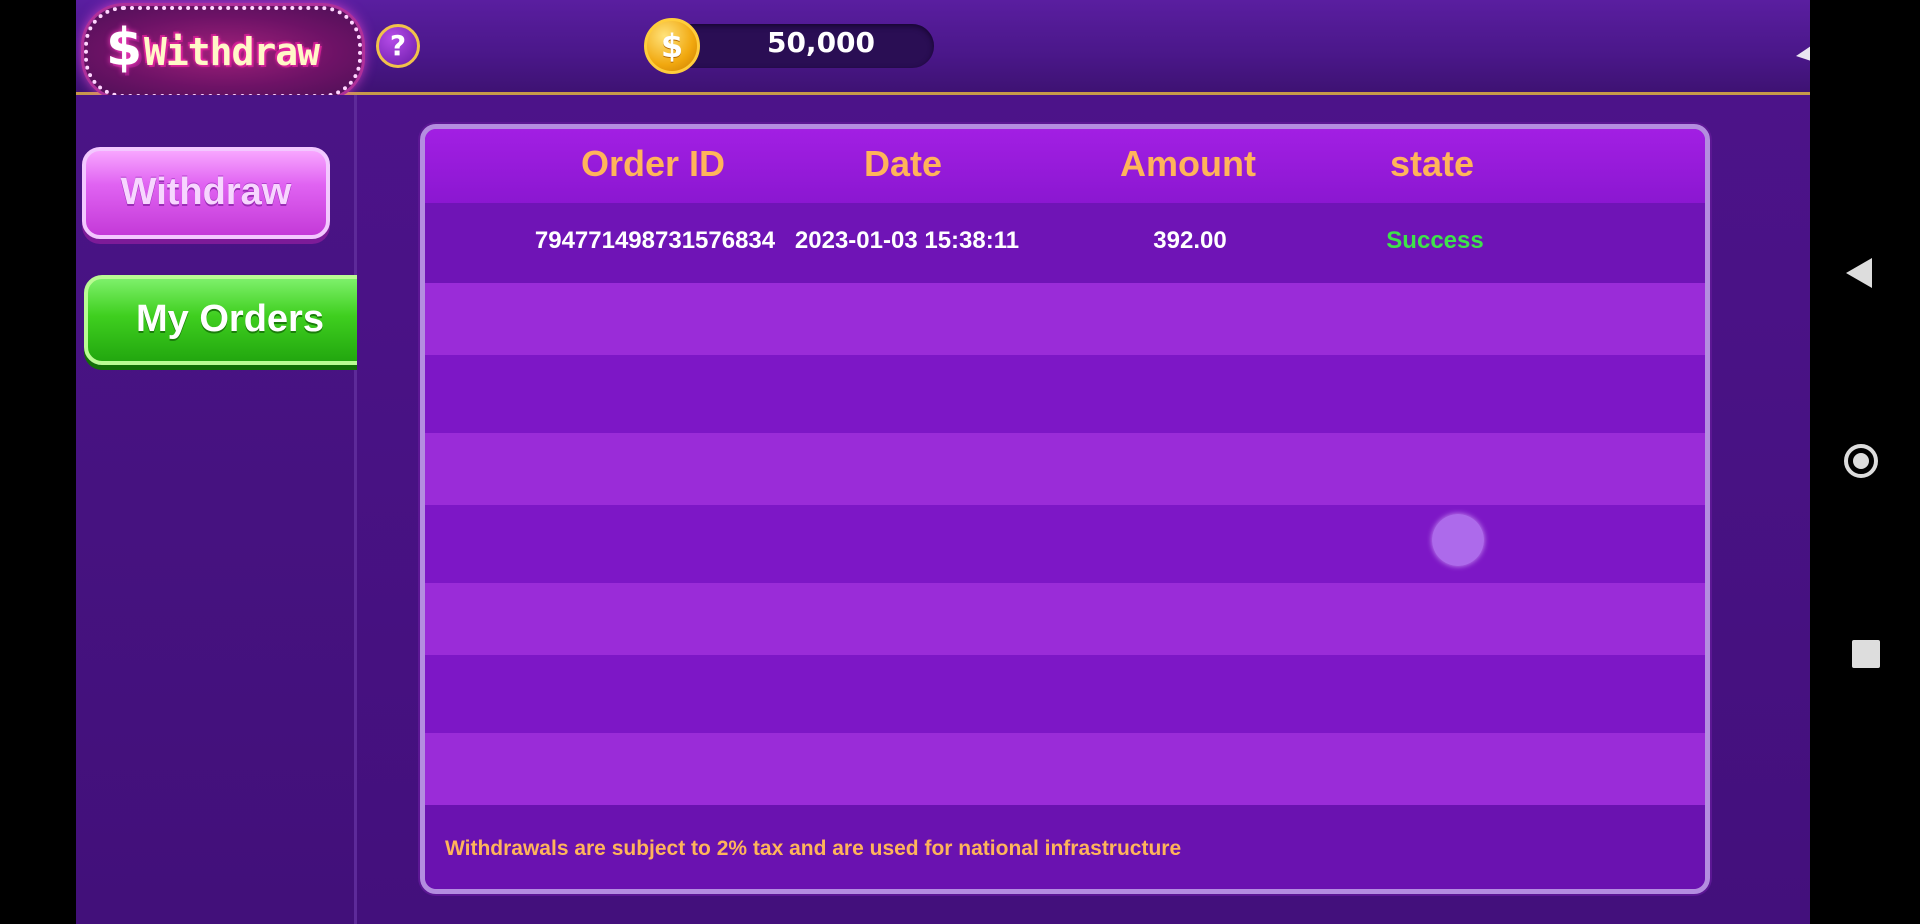  I want to click on dollar-icon: $, so click(124, 48).